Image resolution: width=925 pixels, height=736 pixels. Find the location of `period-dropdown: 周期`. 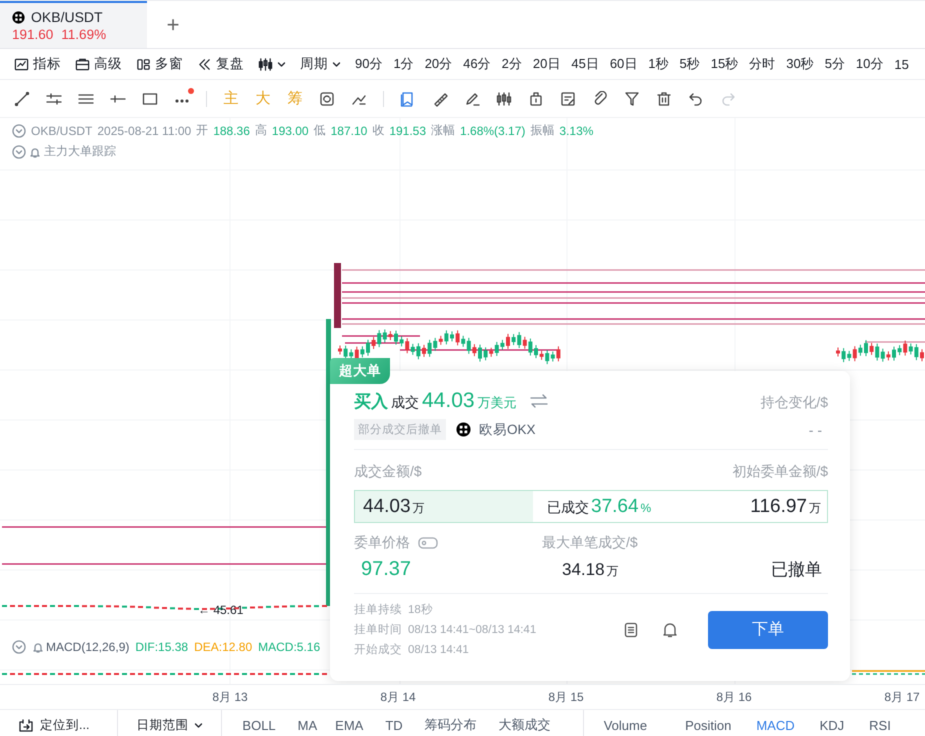

period-dropdown: 周期 is located at coordinates (320, 64).